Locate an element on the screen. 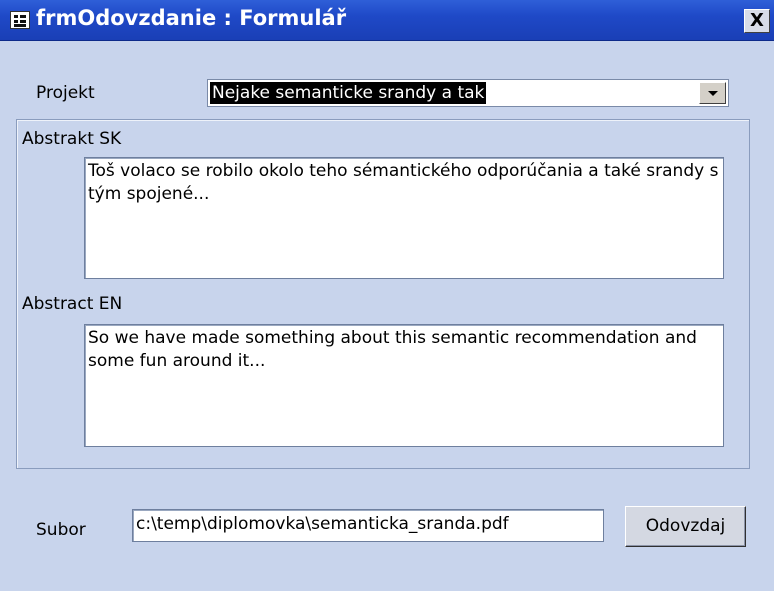 The image size is (774, 591). abstract-en-label: Abstract EN is located at coordinates (72, 304).